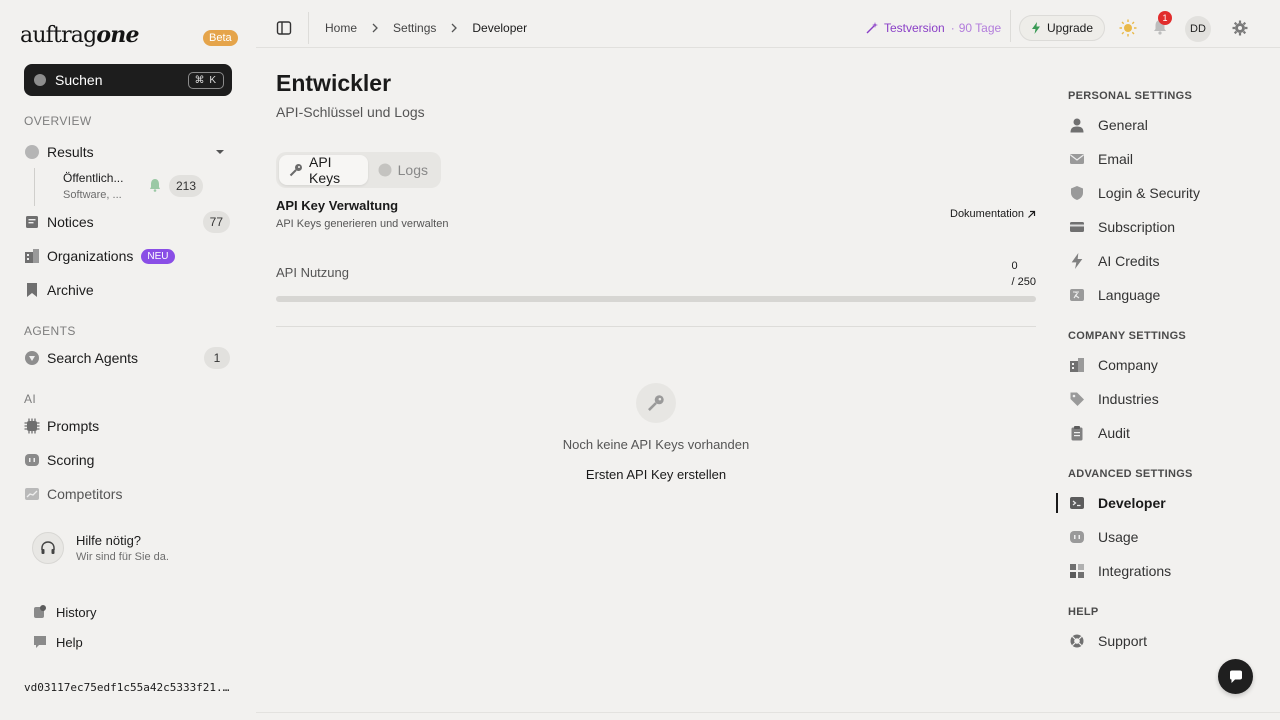  Describe the element at coordinates (128, 460) in the screenshot. I see `sidebar-item-scoring: Scoring` at that location.